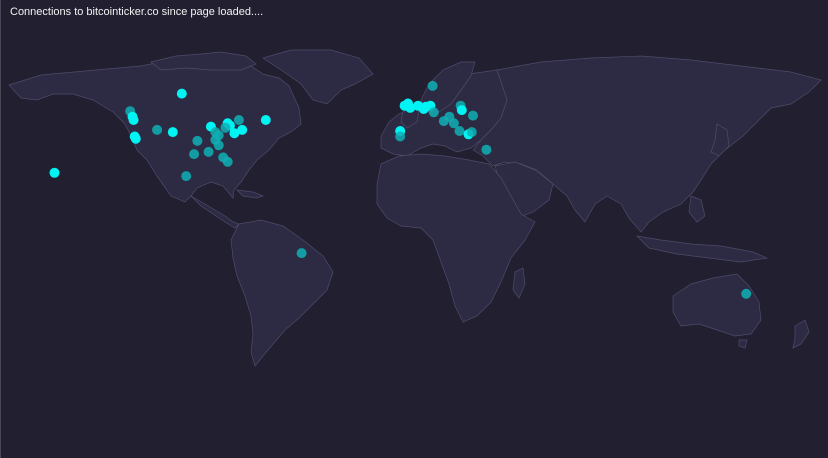 This screenshot has width=828, height=458. What do you see at coordinates (215, 212) in the screenshot?
I see `land-central-america` at bounding box center [215, 212].